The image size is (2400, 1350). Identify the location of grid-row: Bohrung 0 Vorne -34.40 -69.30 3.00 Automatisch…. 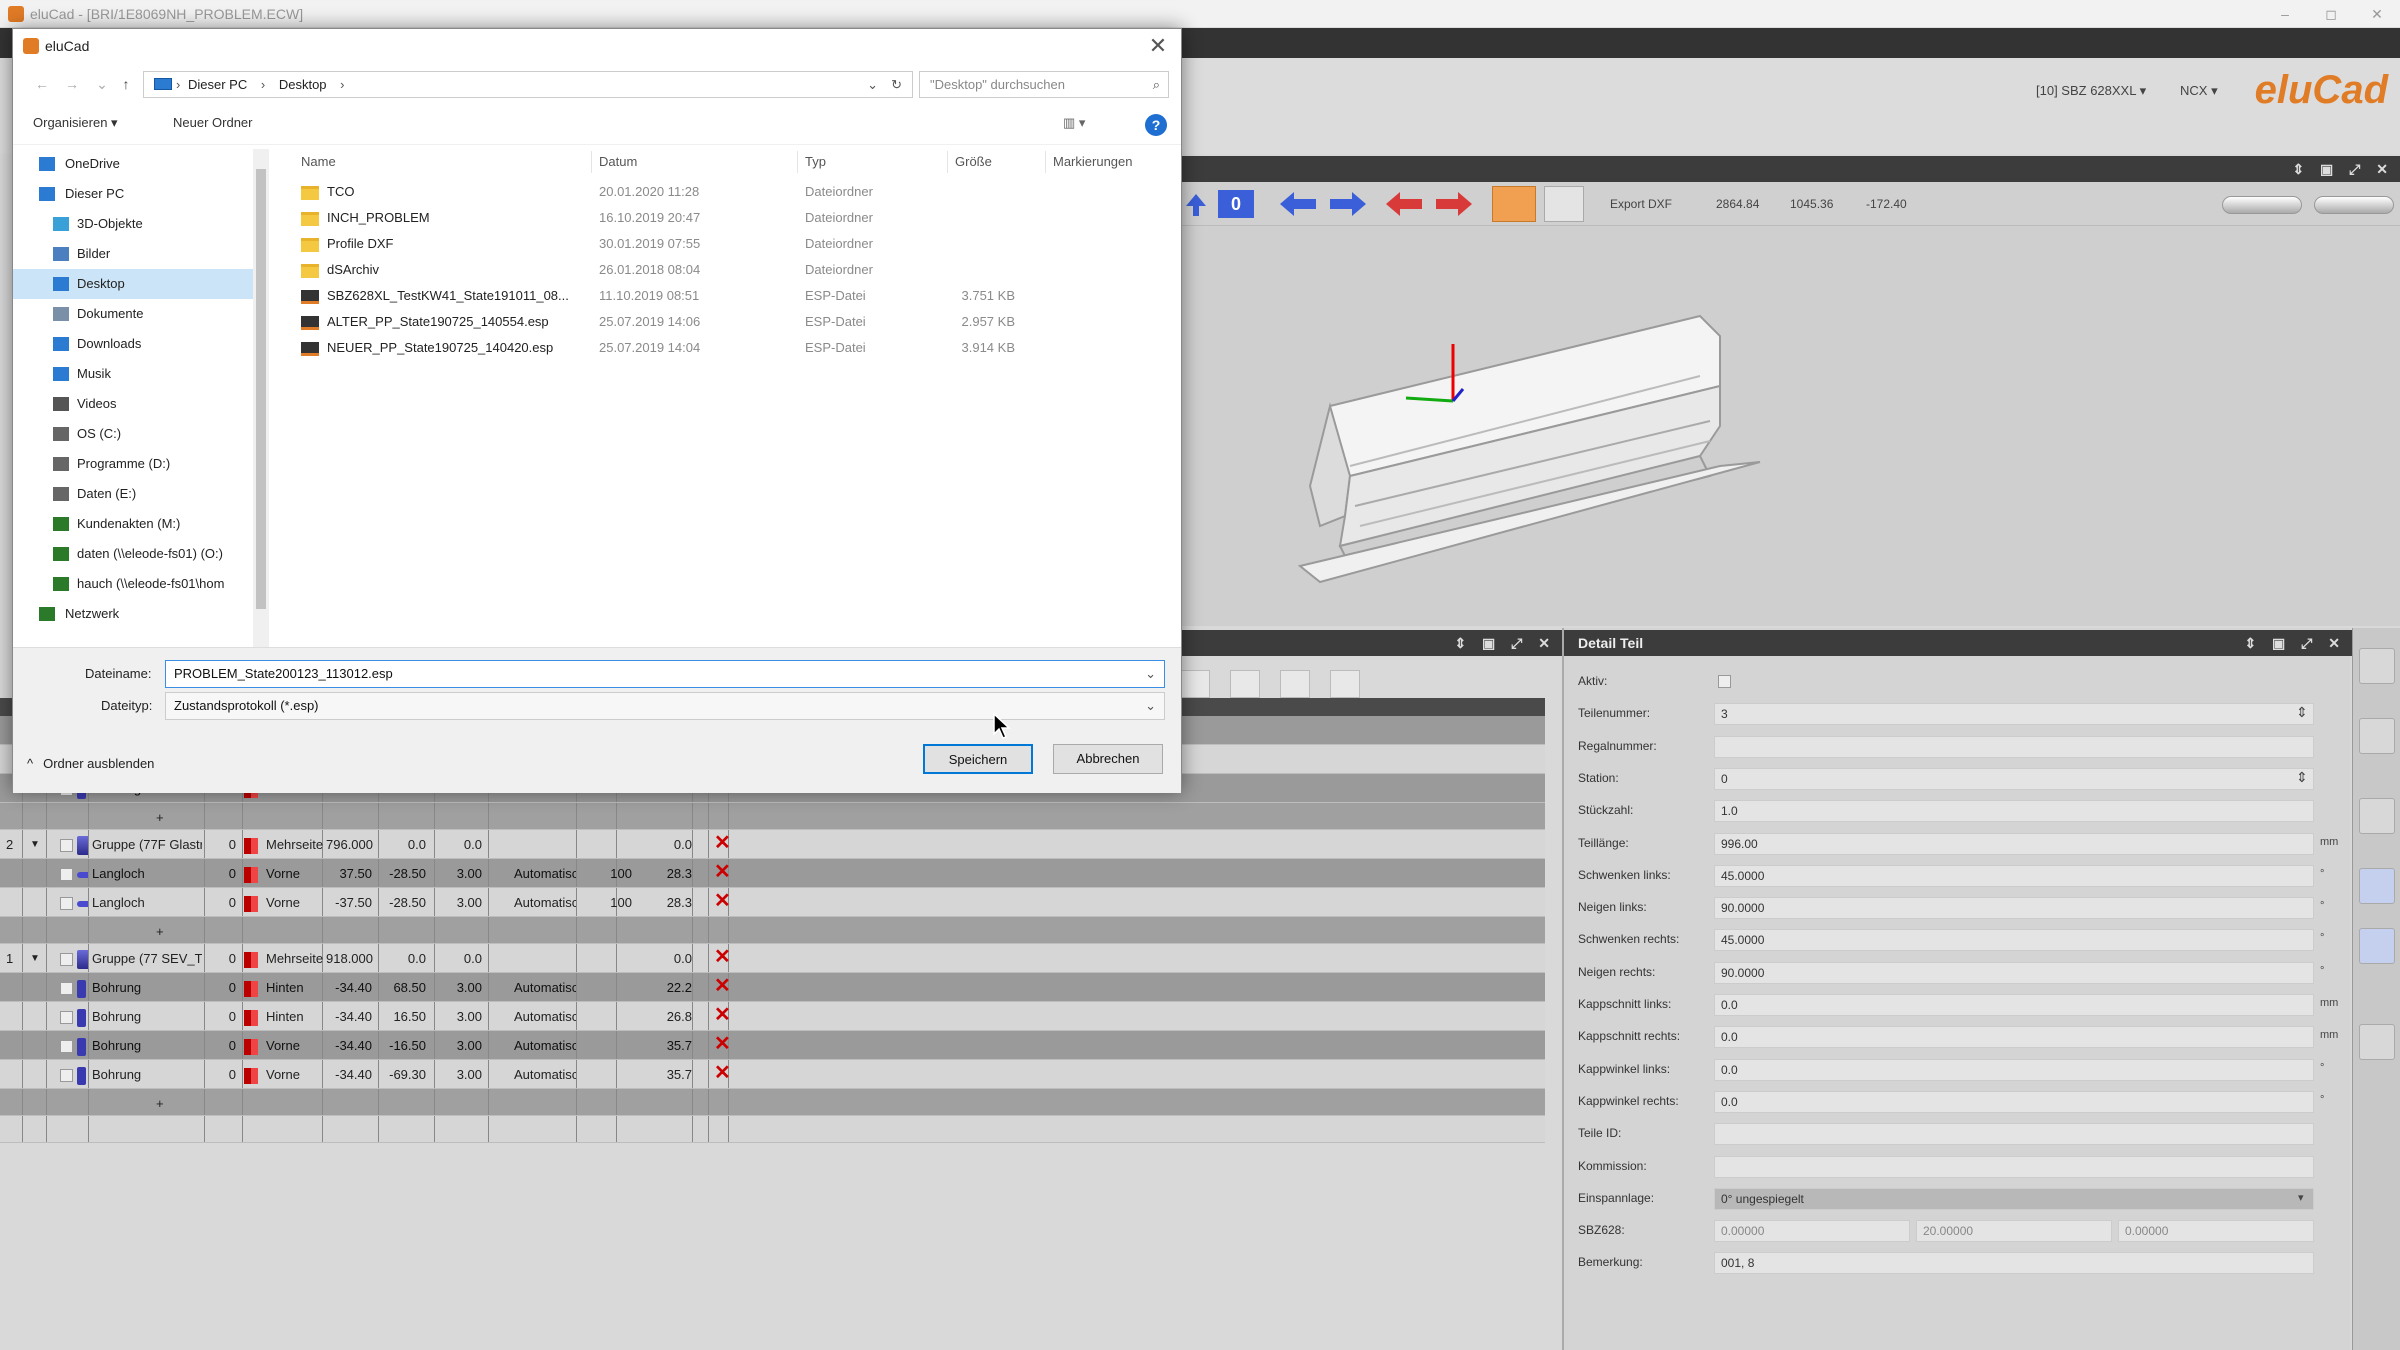
(772, 1074).